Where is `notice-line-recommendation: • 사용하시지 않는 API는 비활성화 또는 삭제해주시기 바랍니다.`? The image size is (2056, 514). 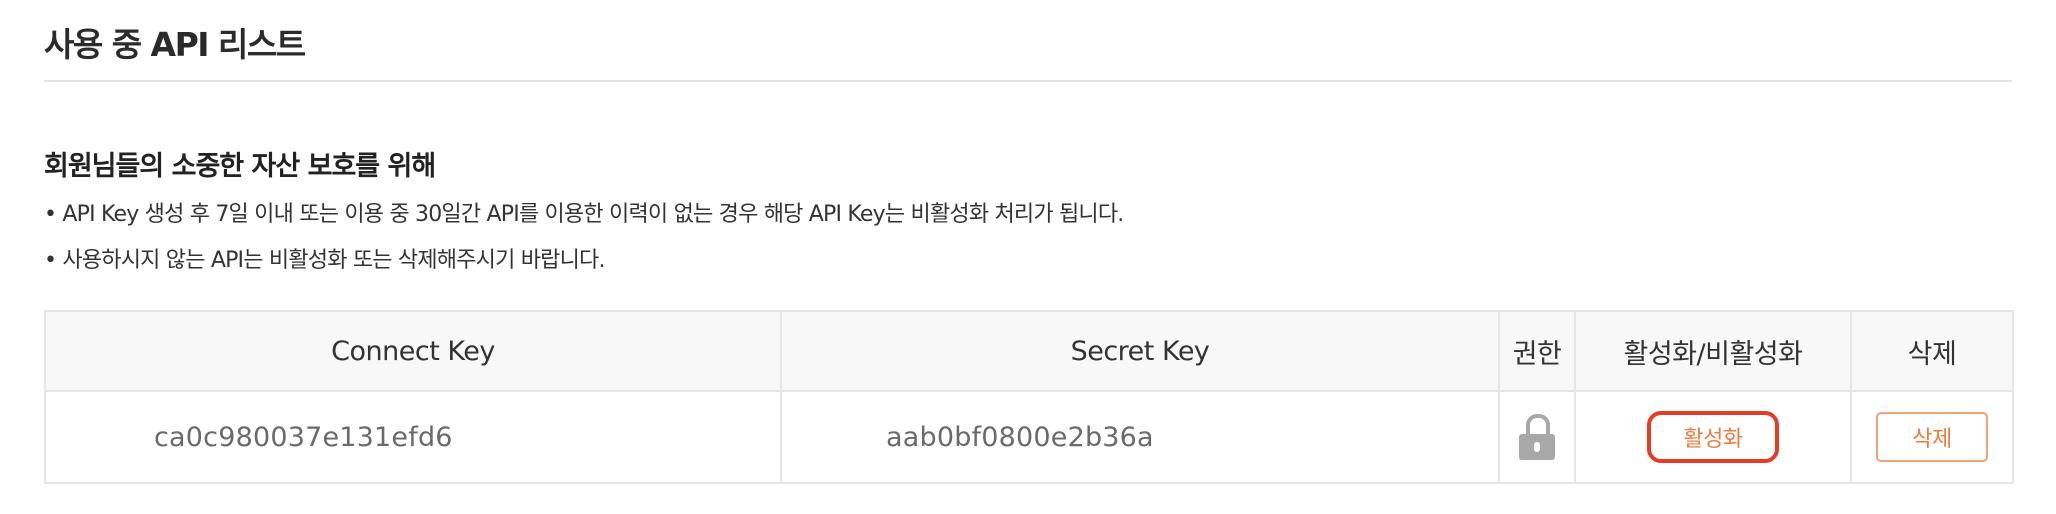 notice-line-recommendation: • 사용하시지 않는 API는 비활성화 또는 삭제해주시기 바랍니다. is located at coordinates (325, 260).